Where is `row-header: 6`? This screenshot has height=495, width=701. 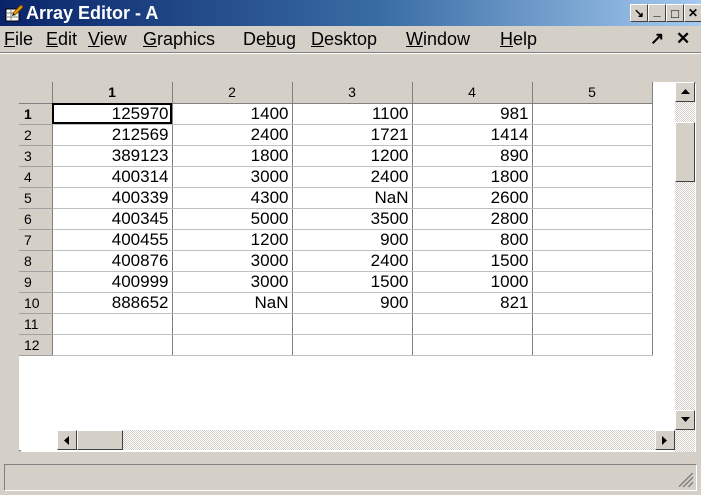
row-header: 6 is located at coordinates (36, 219).